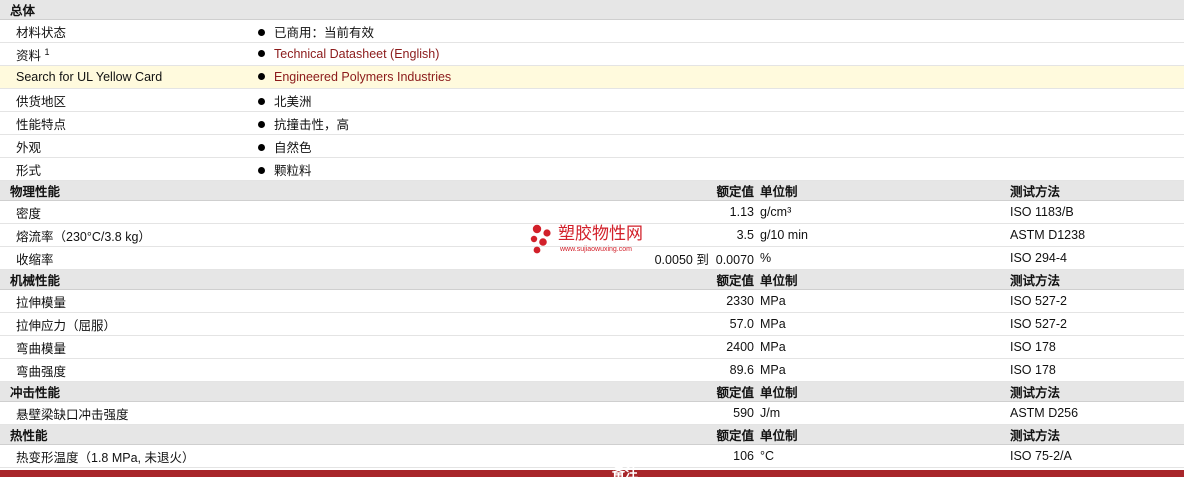  What do you see at coordinates (885, 258) in the screenshot?
I see `row-unit: %` at bounding box center [885, 258].